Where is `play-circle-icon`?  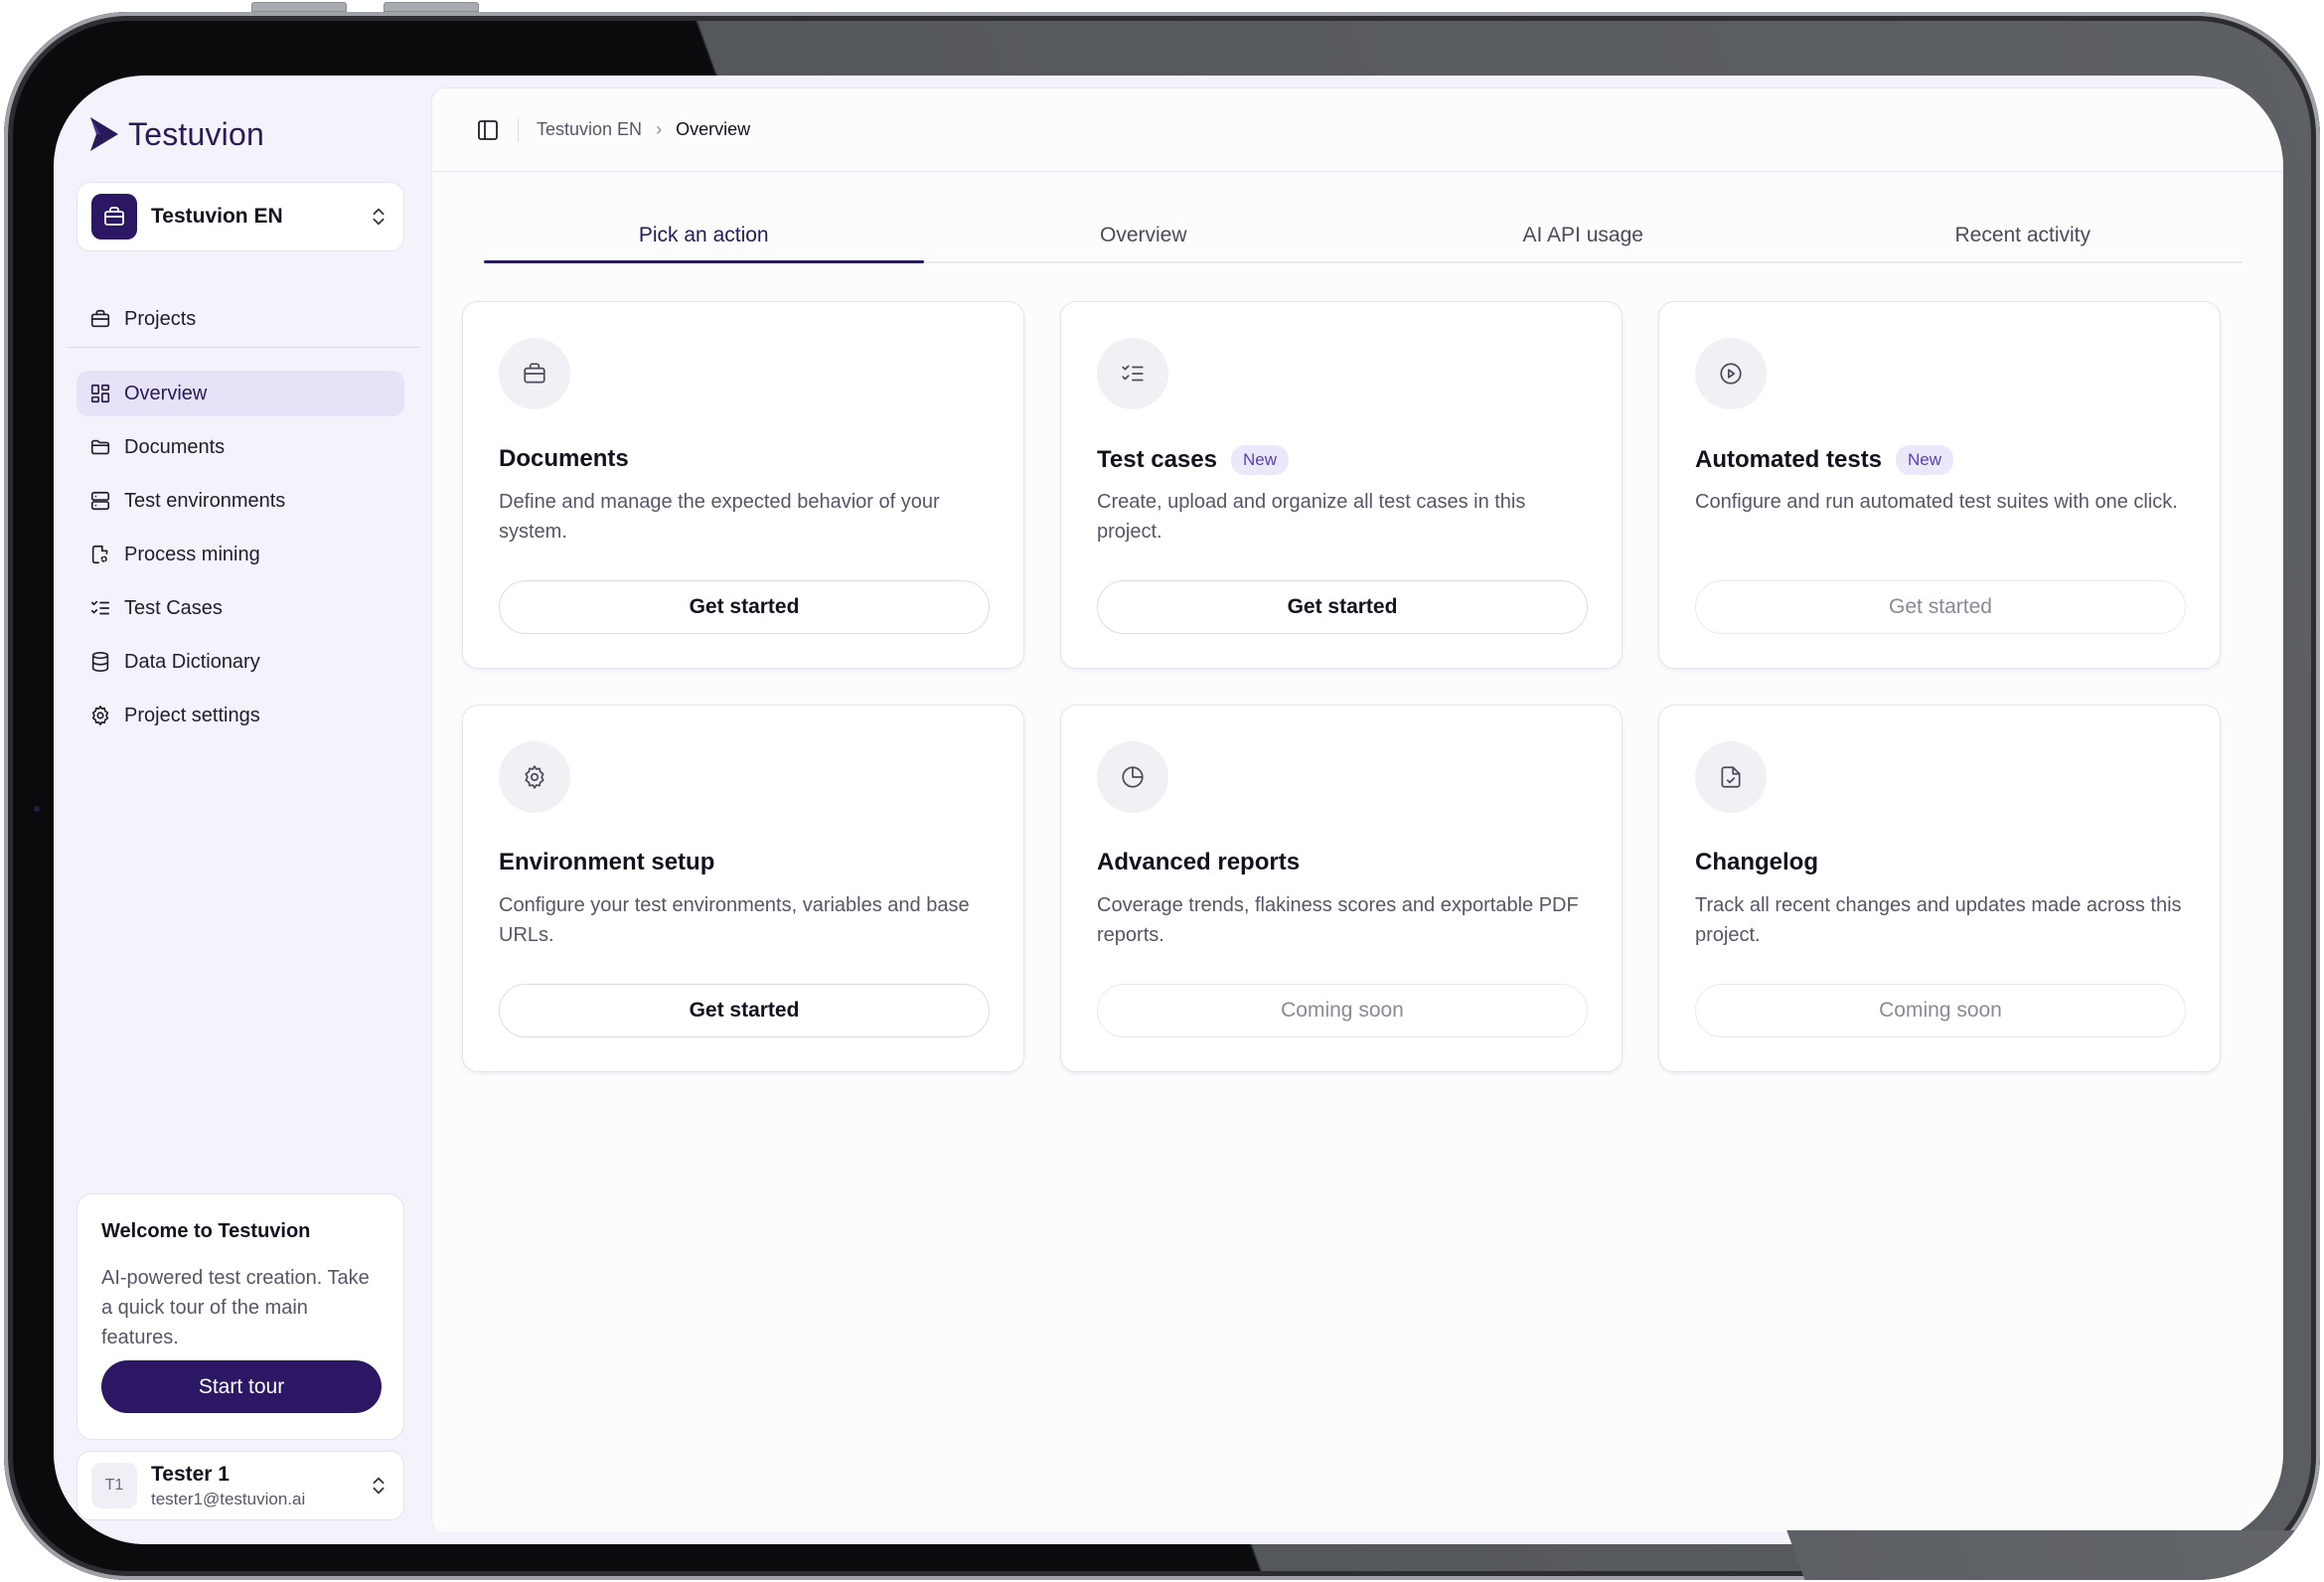
play-circle-icon is located at coordinates (1731, 373).